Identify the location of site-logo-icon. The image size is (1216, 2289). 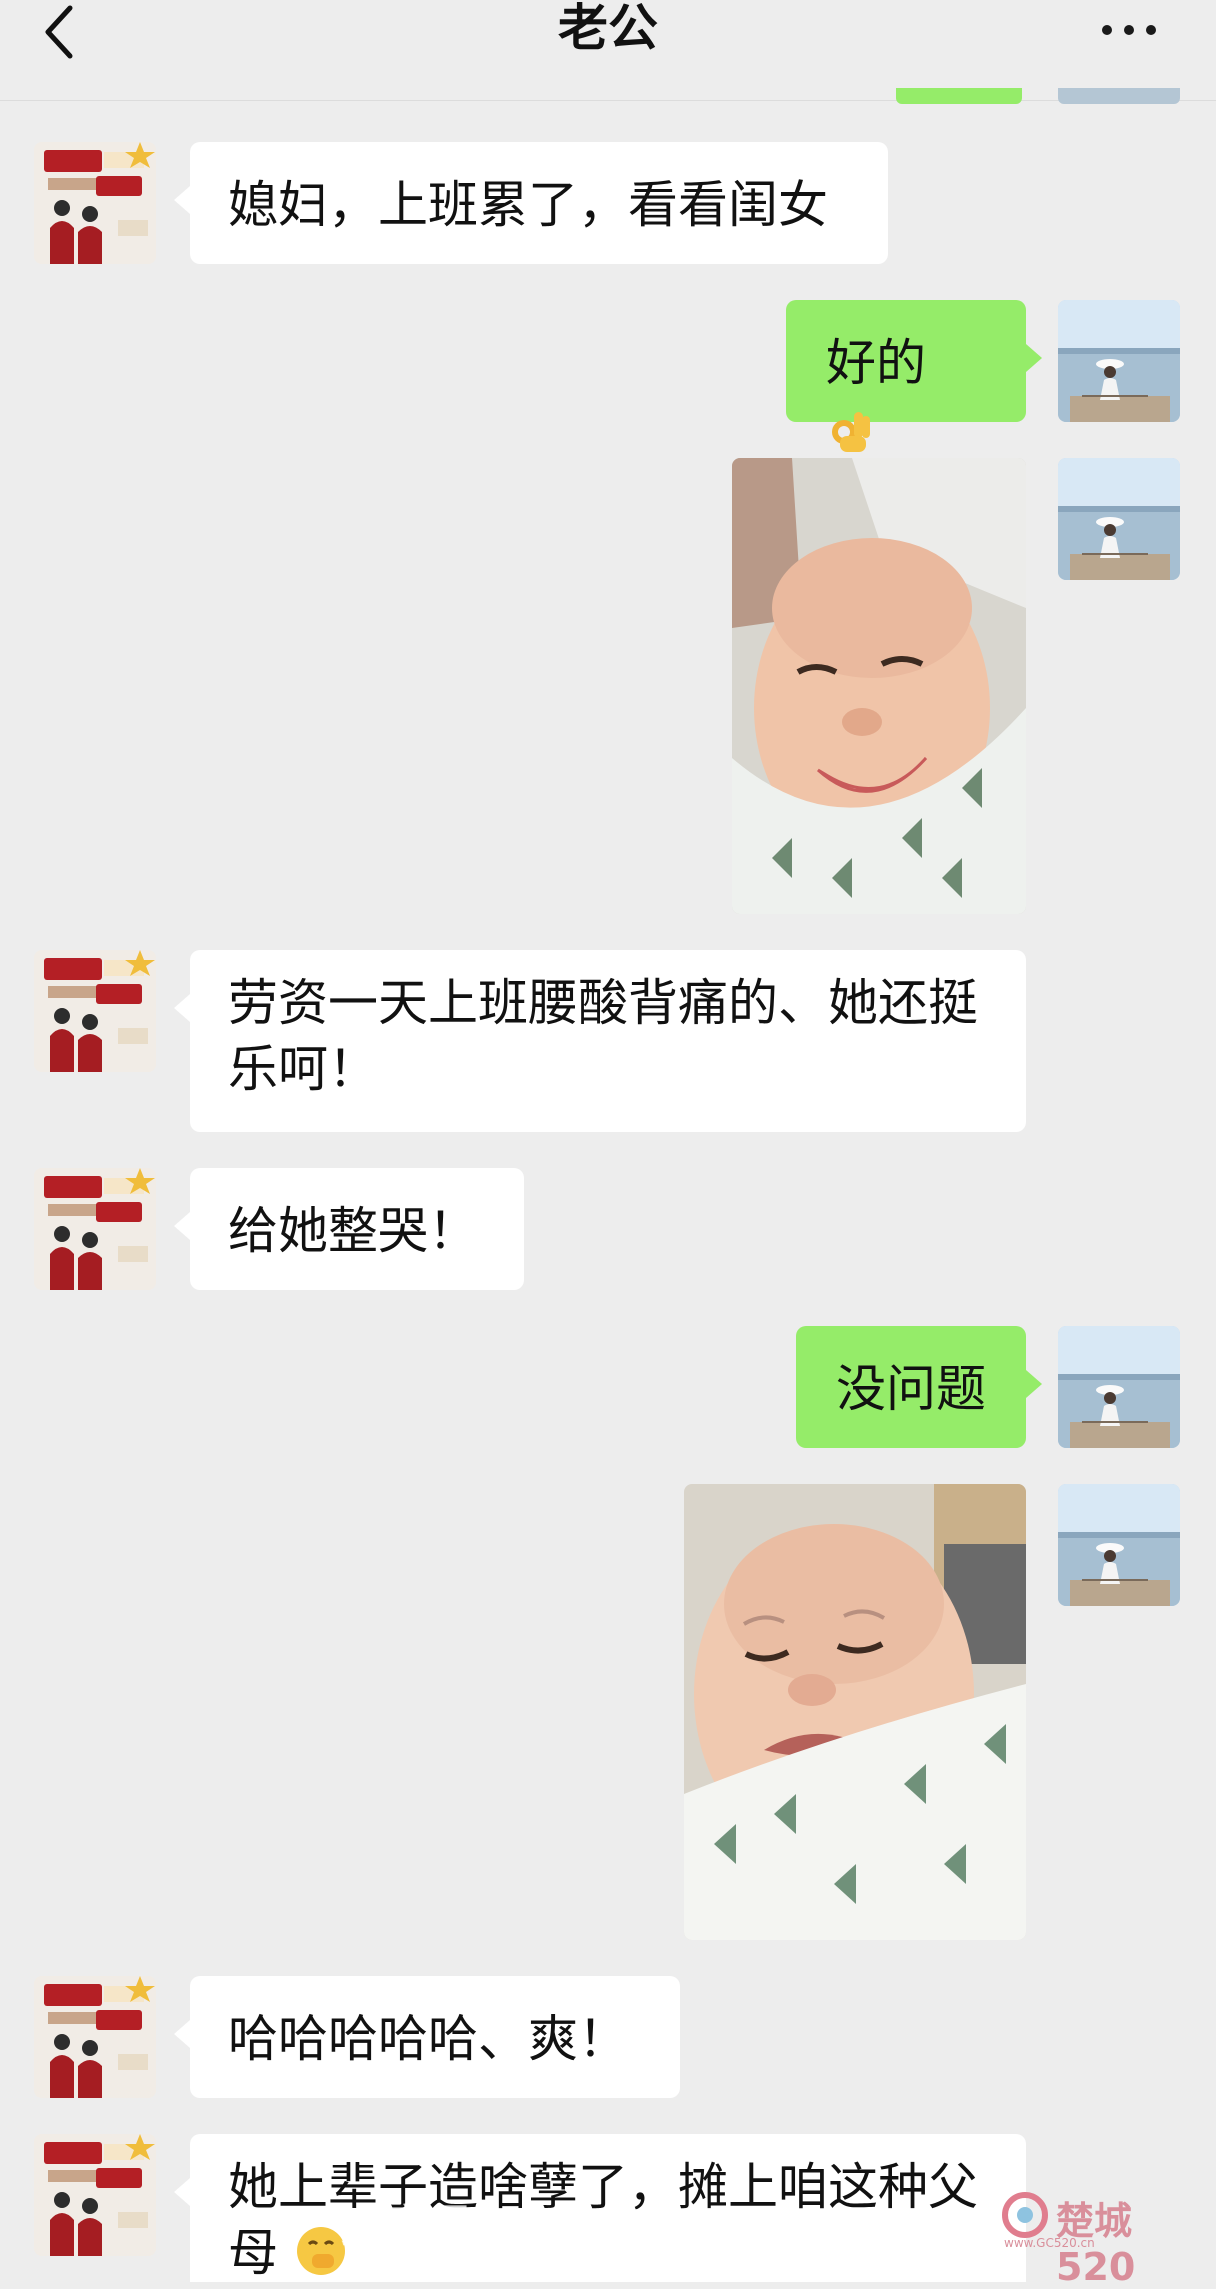
(1025, 2215).